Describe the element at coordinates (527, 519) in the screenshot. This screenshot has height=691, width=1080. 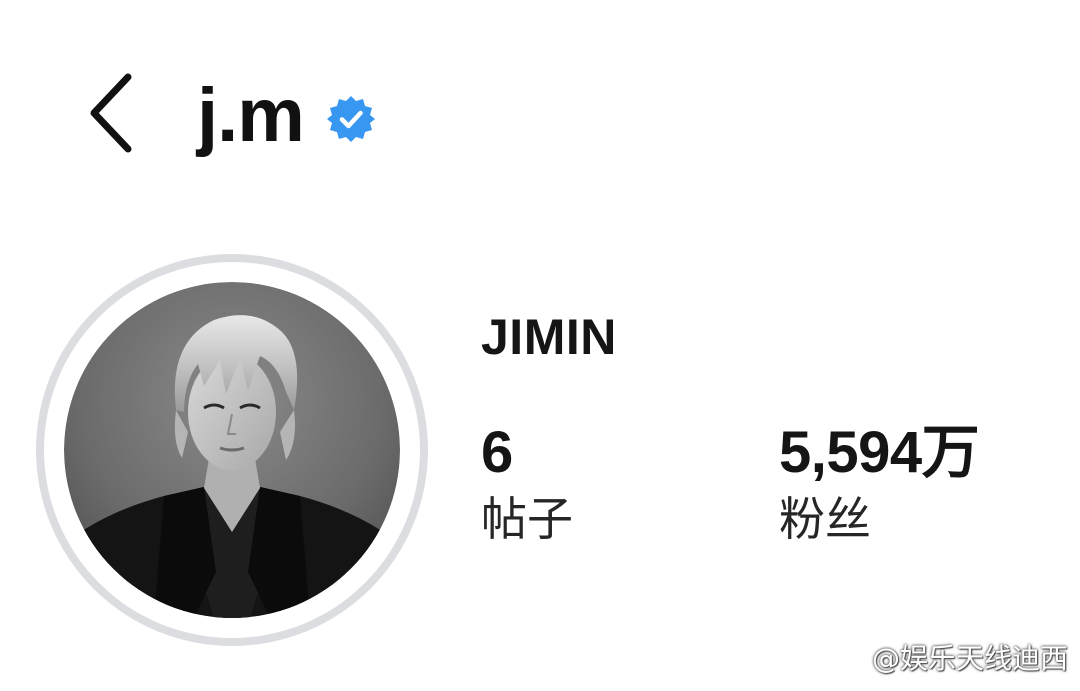
I see `posts-label: 帖子` at that location.